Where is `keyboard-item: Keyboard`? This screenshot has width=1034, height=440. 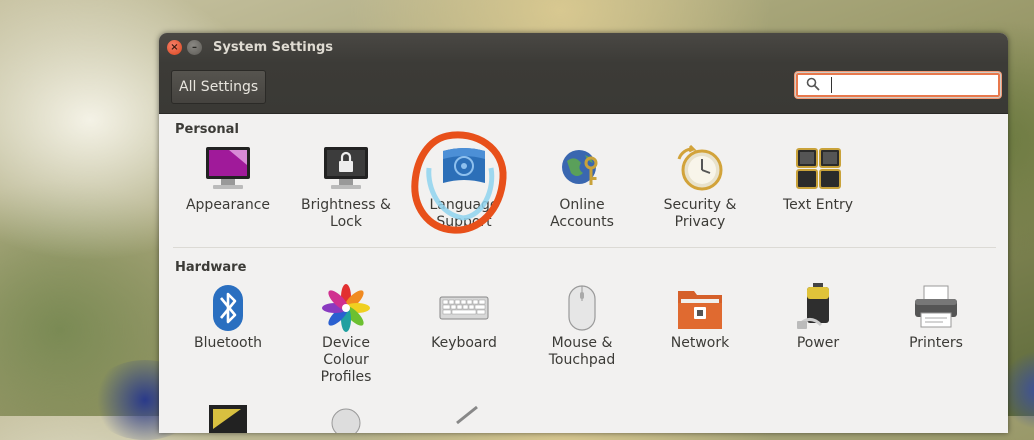
keyboard-item: Keyboard is located at coordinates (464, 317).